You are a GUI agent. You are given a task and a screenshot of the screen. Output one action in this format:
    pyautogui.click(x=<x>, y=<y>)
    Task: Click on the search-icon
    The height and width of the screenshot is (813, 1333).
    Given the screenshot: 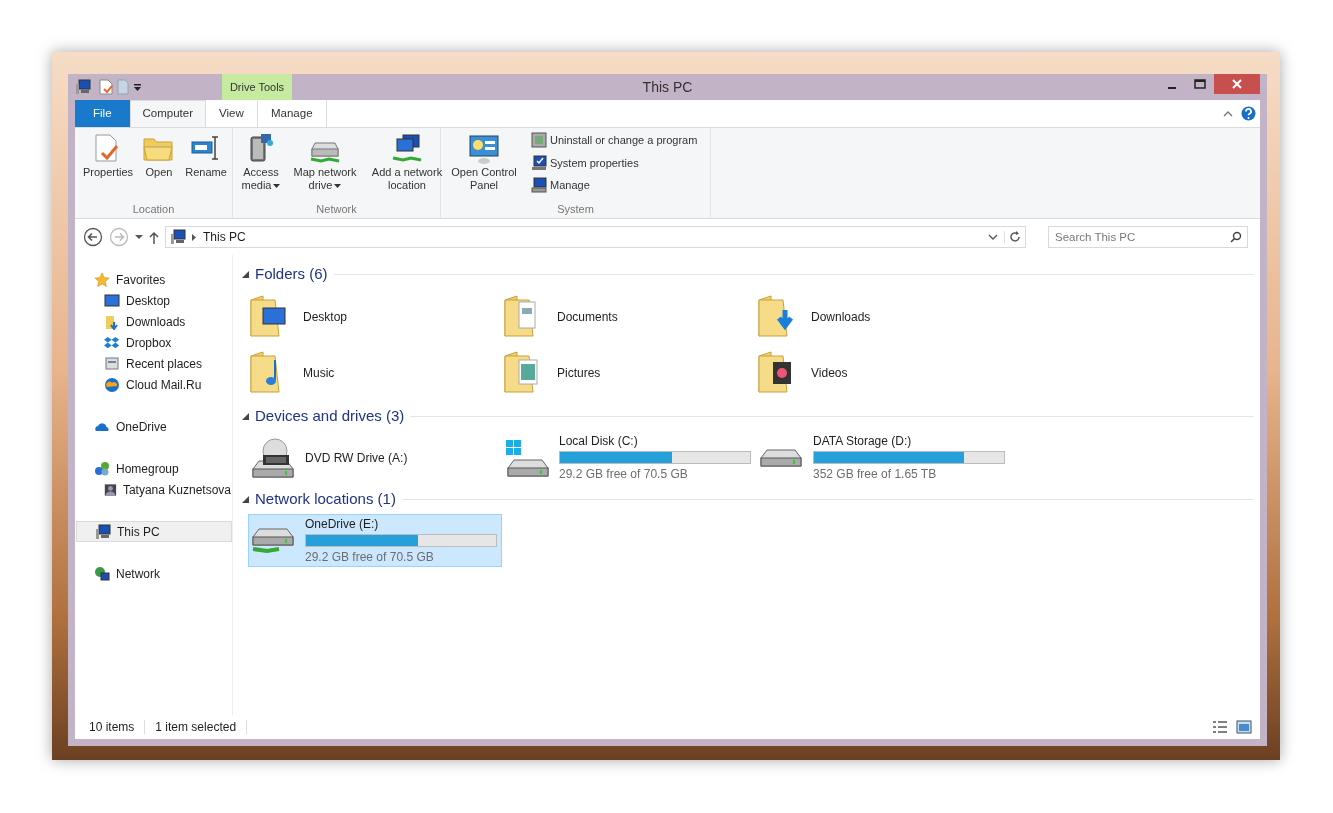 What is the action you would take?
    pyautogui.click(x=1236, y=237)
    